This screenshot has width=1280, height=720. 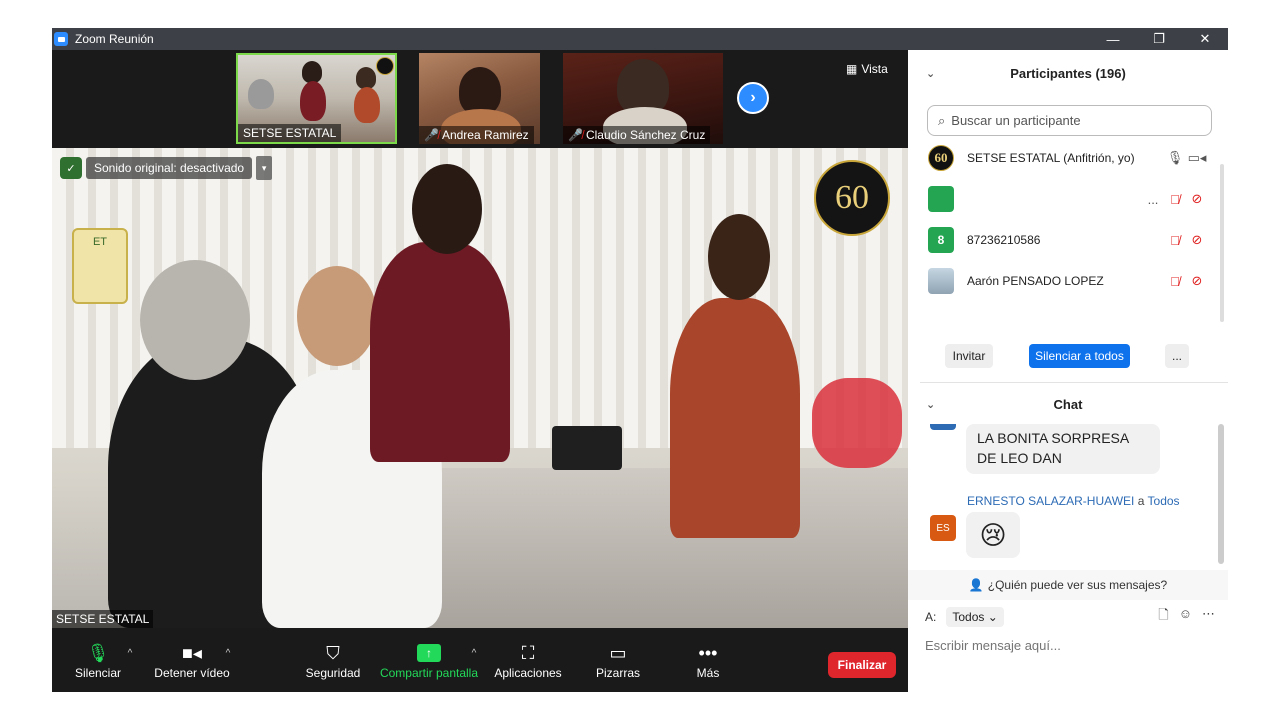 I want to click on chat-recipient: Todos, so click(x=1164, y=501).